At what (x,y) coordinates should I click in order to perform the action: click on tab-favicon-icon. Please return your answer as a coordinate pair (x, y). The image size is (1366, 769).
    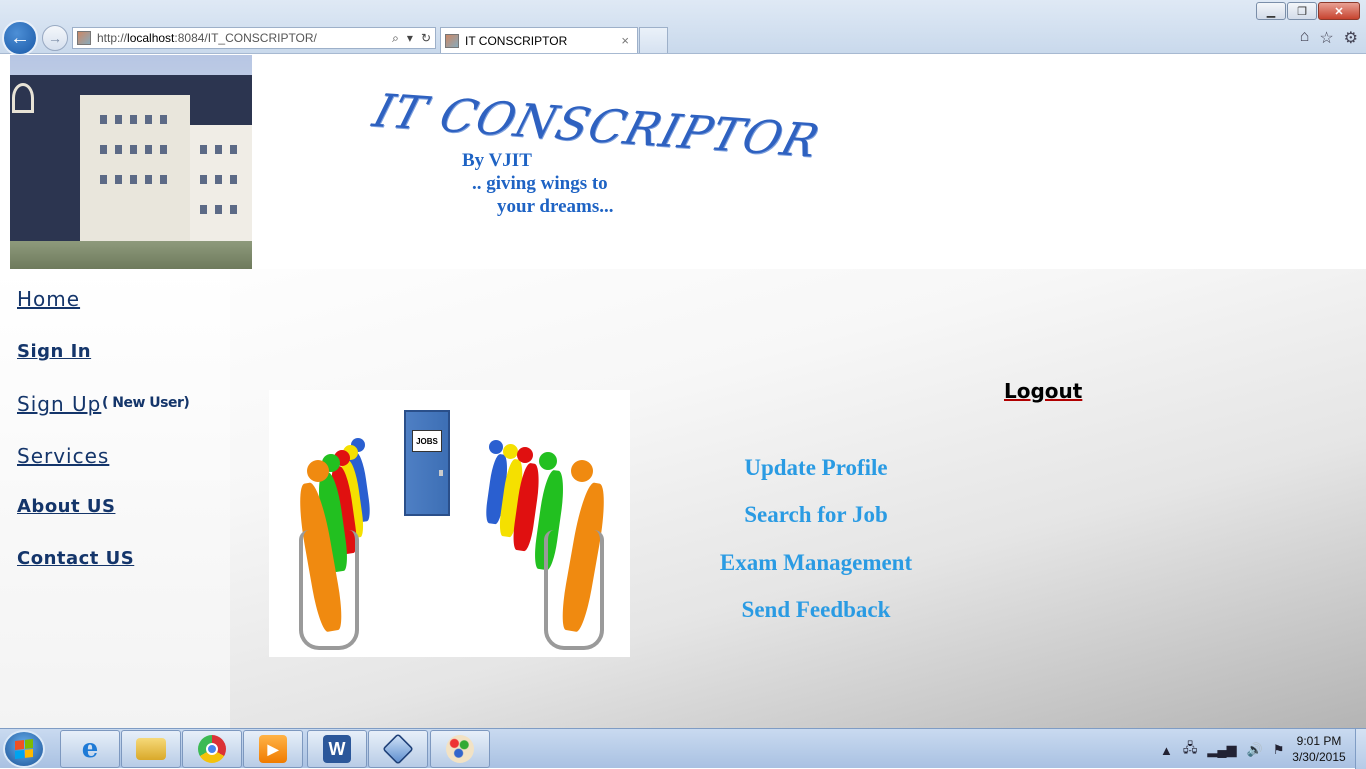
    Looking at the image, I should click on (452, 40).